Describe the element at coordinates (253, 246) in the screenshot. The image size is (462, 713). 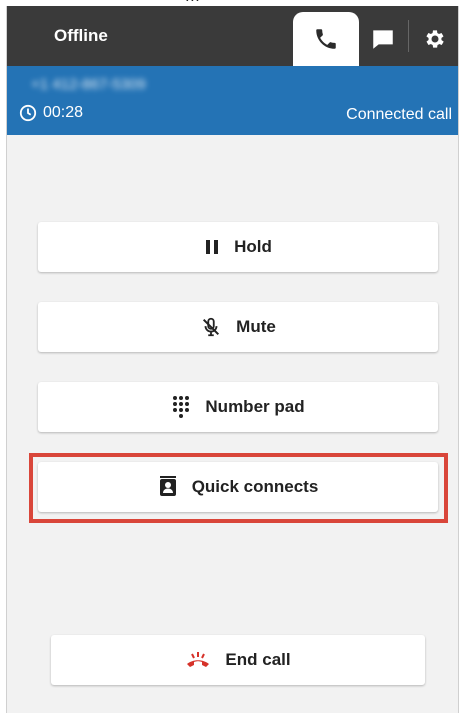
I see `hold-label: Hold` at that location.